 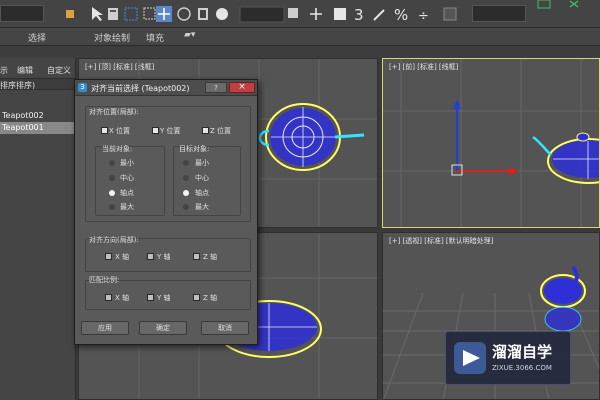 What do you see at coordinates (186, 207) in the screenshot?
I see `target-max-radio` at bounding box center [186, 207].